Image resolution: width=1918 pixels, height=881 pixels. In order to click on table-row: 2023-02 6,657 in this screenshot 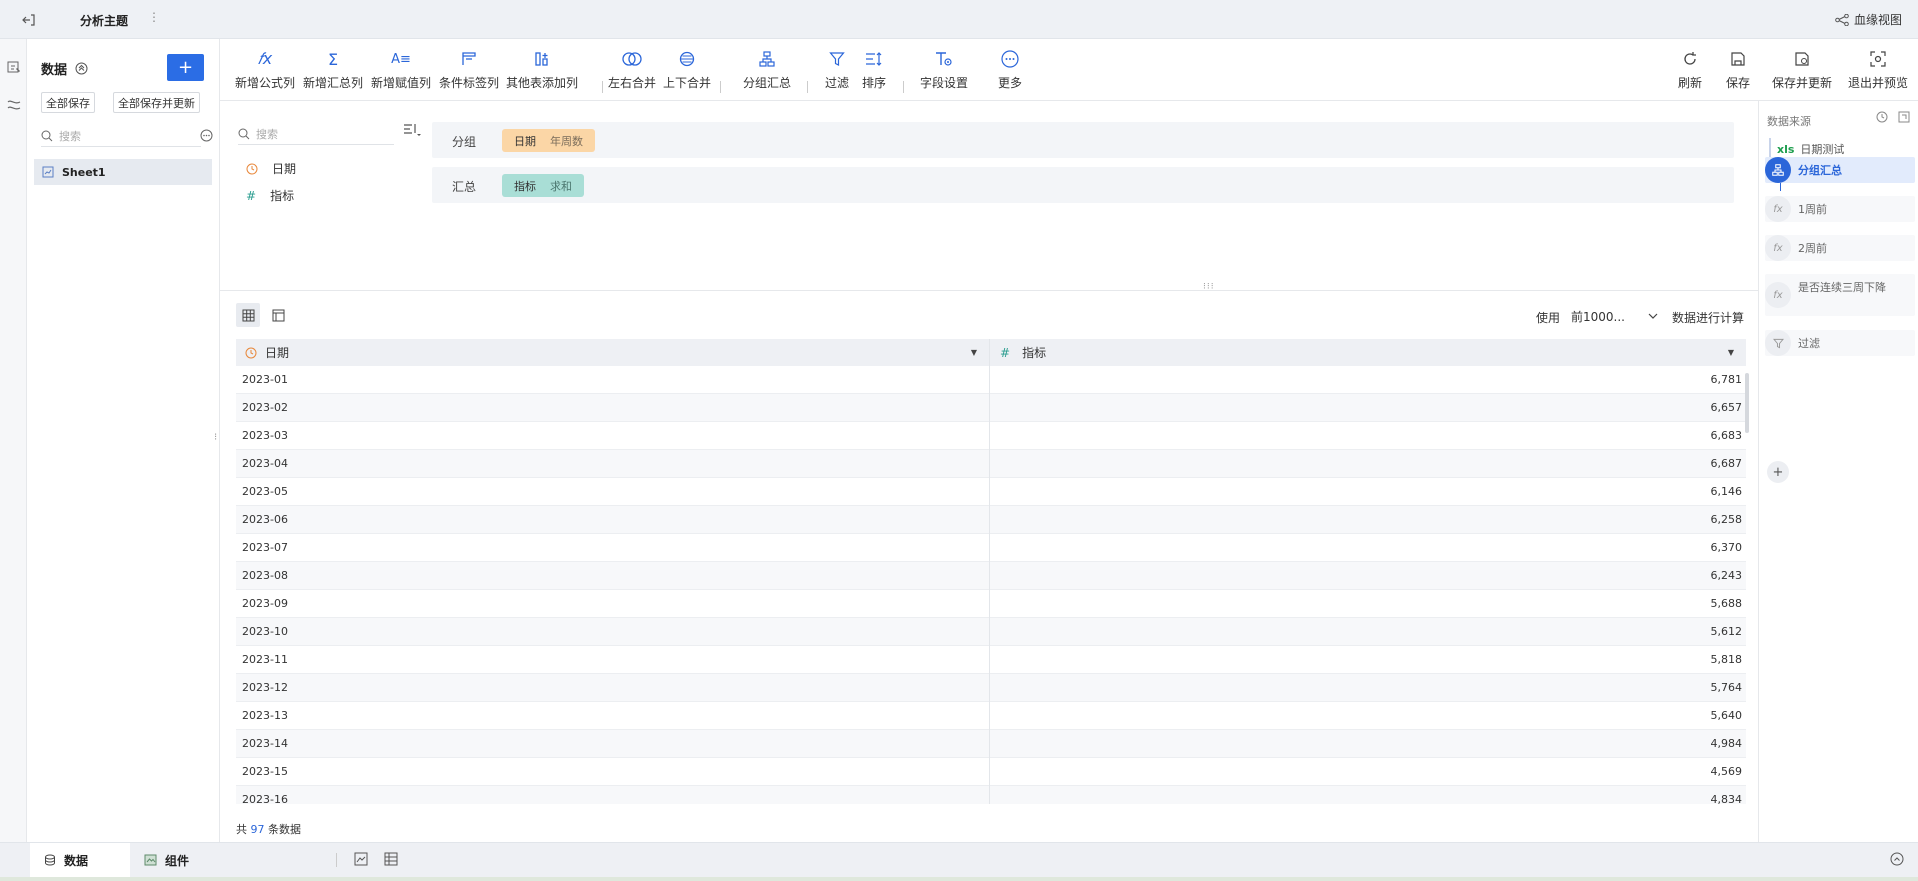, I will do `click(991, 408)`.